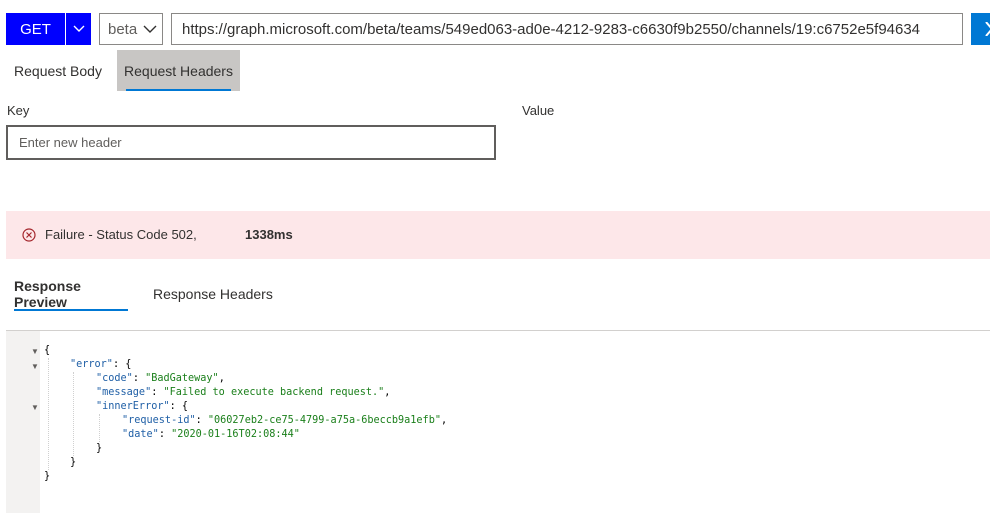  What do you see at coordinates (29, 235) in the screenshot?
I see `error-icon` at bounding box center [29, 235].